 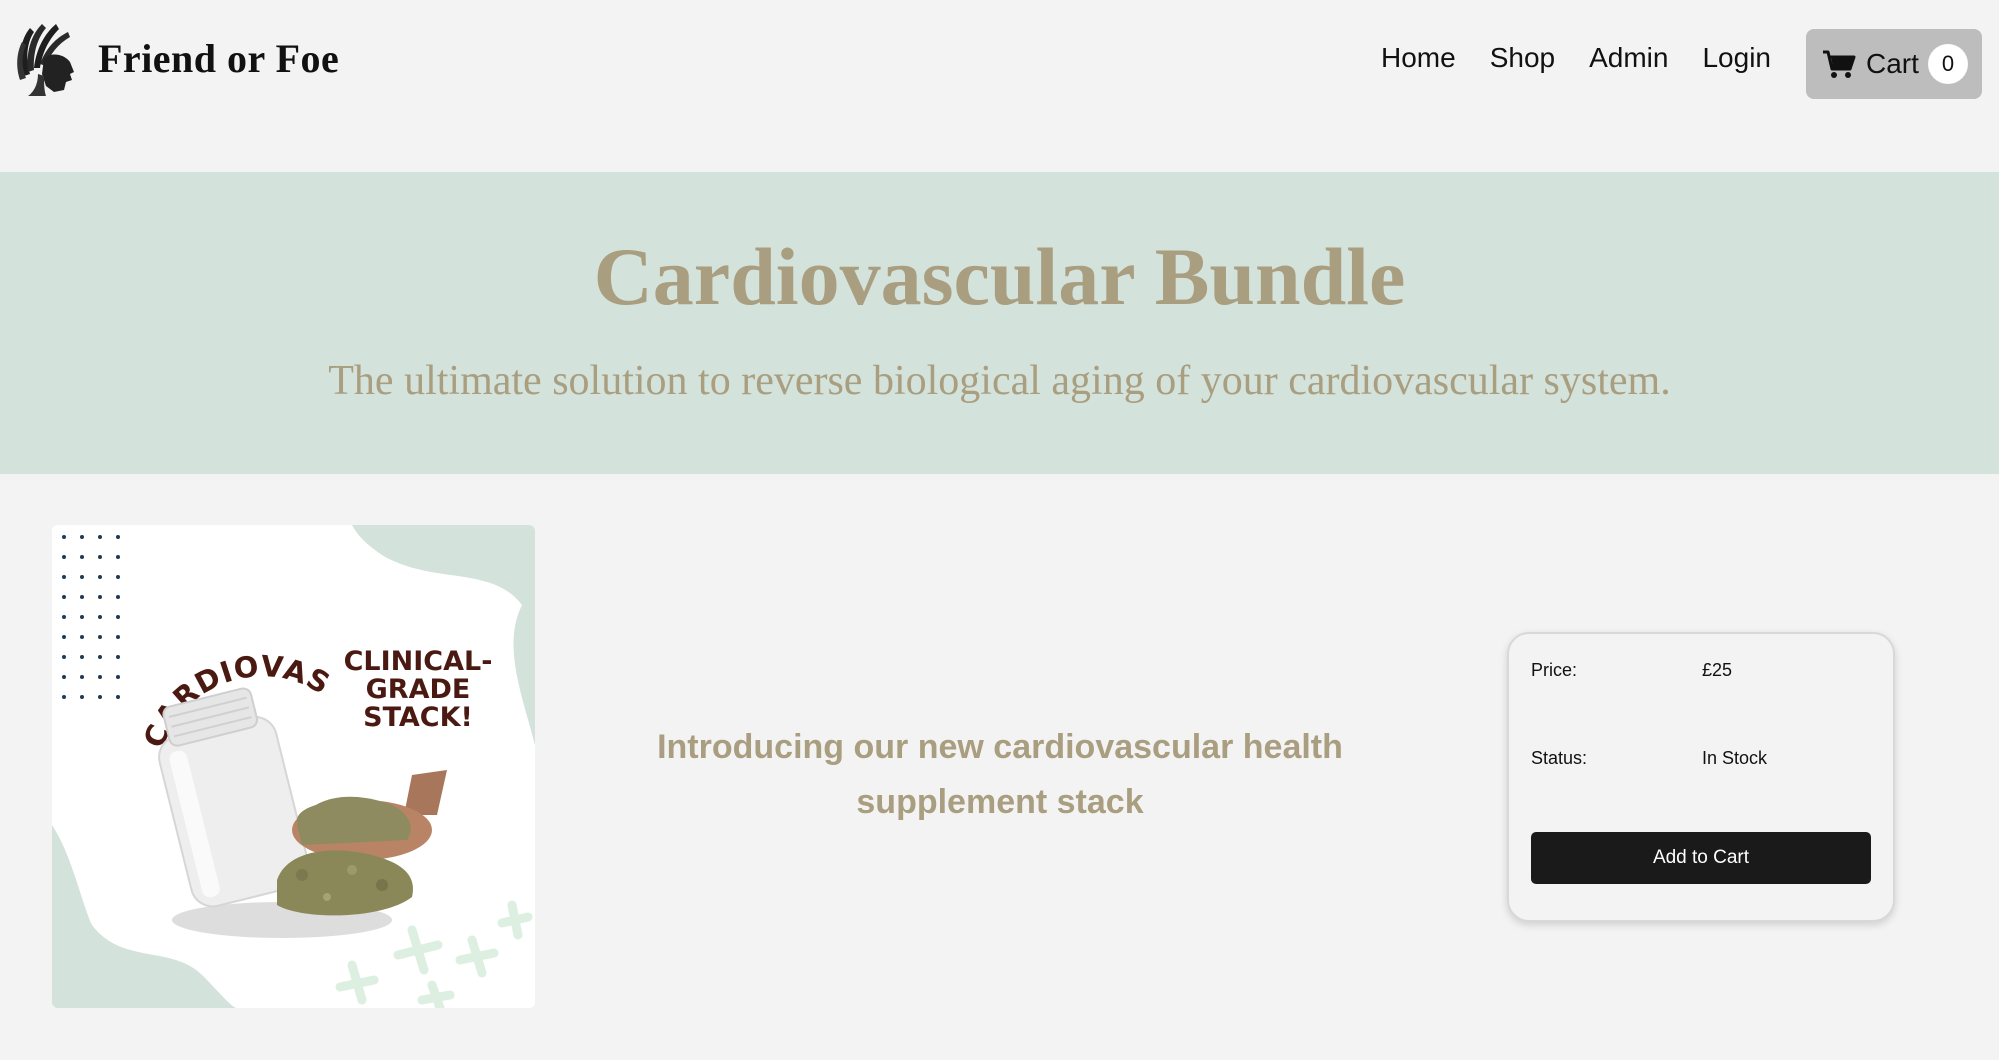 What do you see at coordinates (418, 661) in the screenshot?
I see `badge-line-1: CLINICAL-` at bounding box center [418, 661].